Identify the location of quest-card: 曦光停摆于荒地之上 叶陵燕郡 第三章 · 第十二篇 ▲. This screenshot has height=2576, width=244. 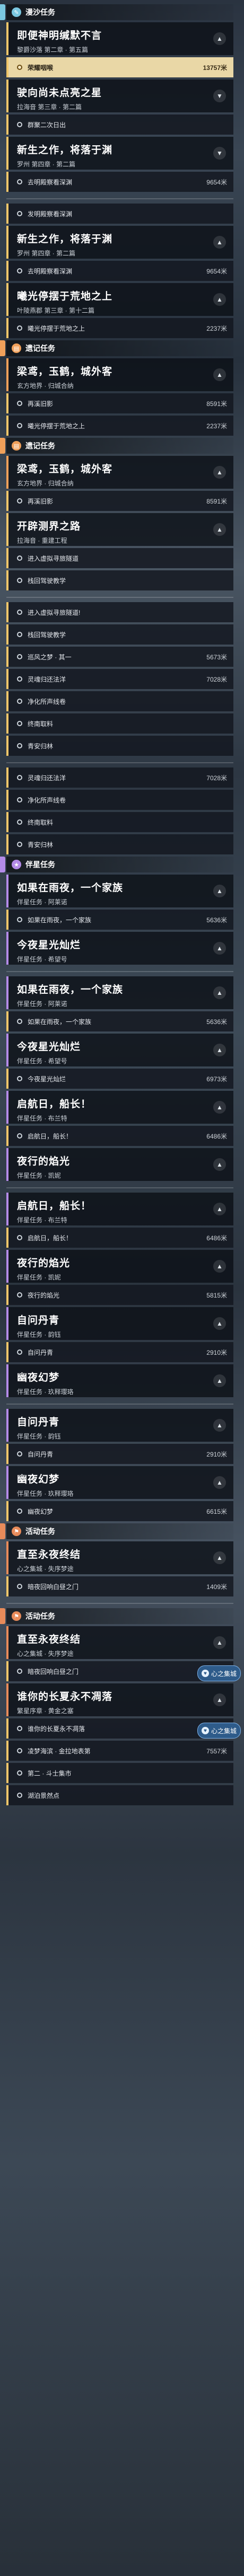
(120, 299).